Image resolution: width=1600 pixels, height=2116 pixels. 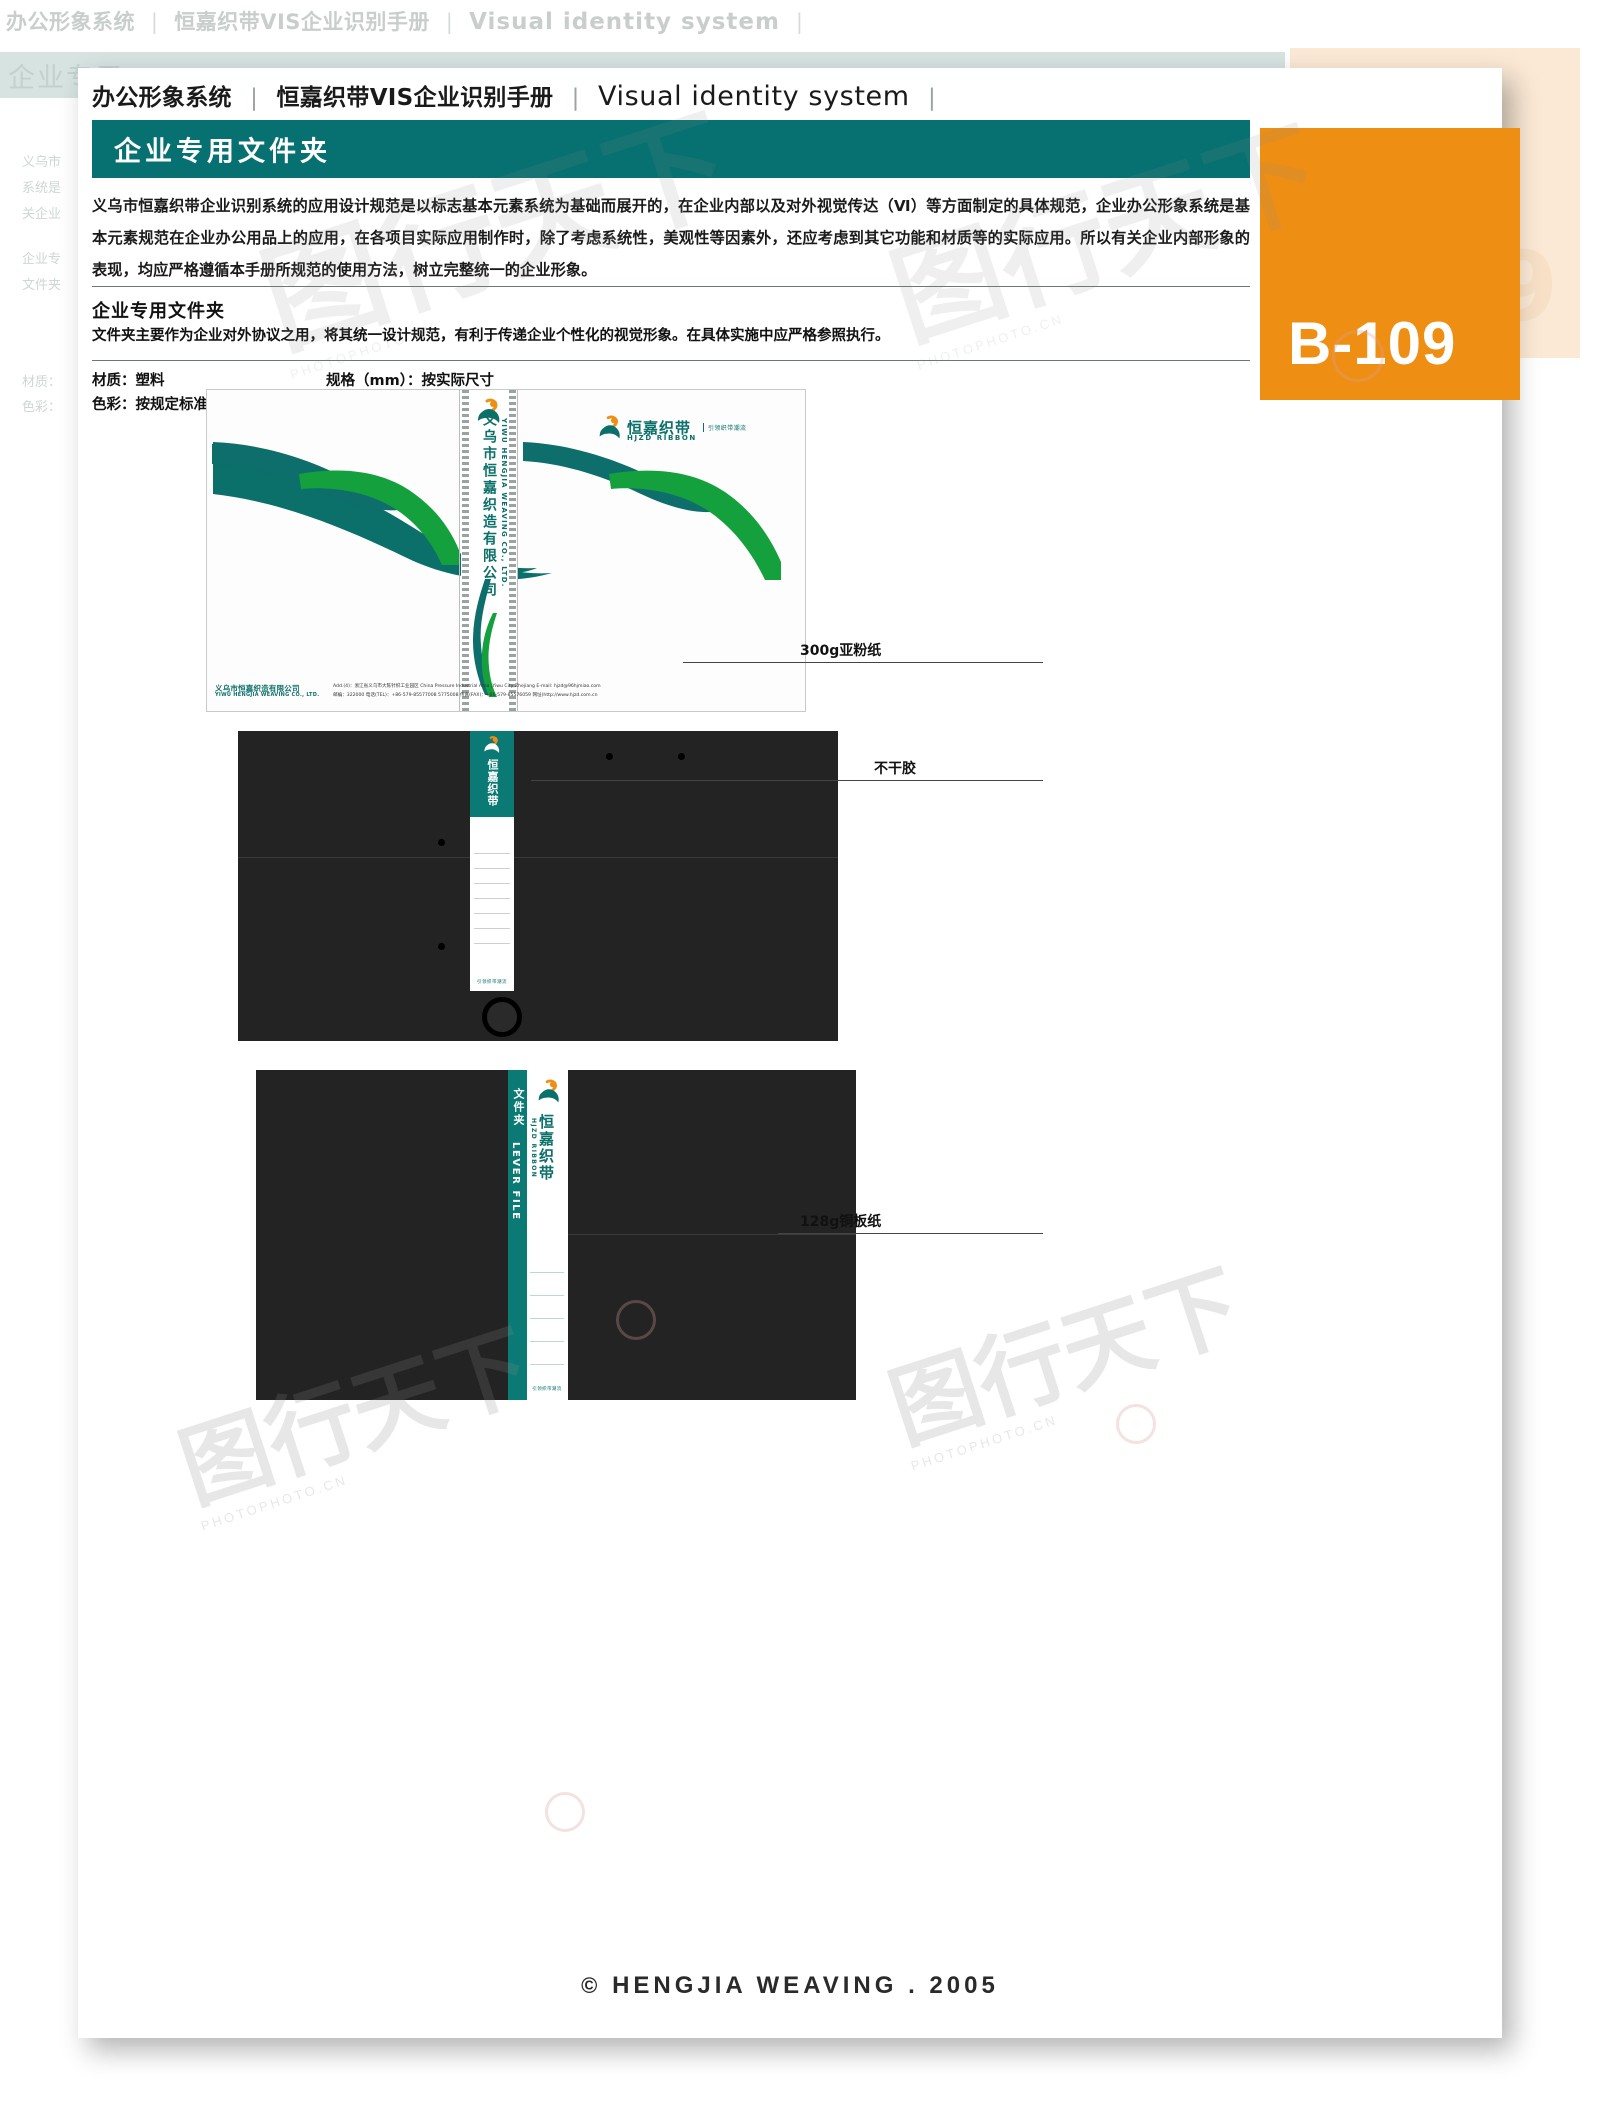 I want to click on page-code-badge: B-109, so click(x=1390, y=264).